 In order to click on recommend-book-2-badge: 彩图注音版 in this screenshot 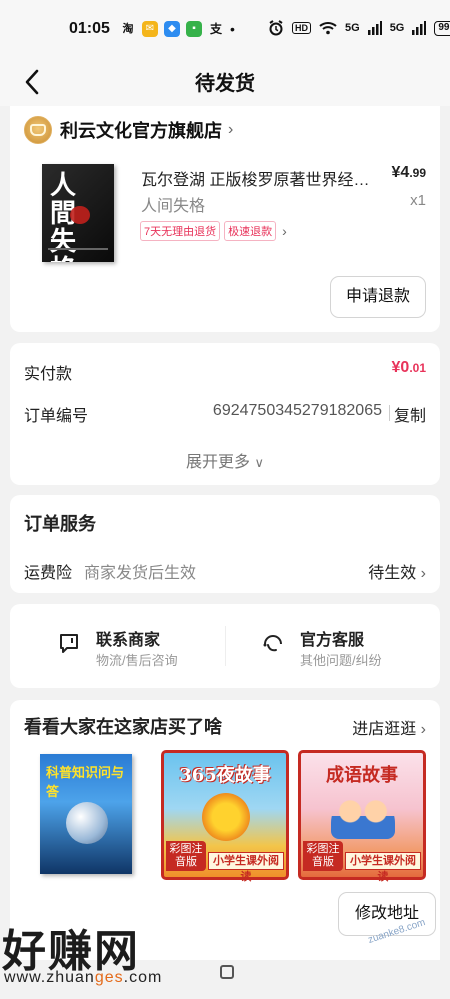, I will do `click(186, 856)`.